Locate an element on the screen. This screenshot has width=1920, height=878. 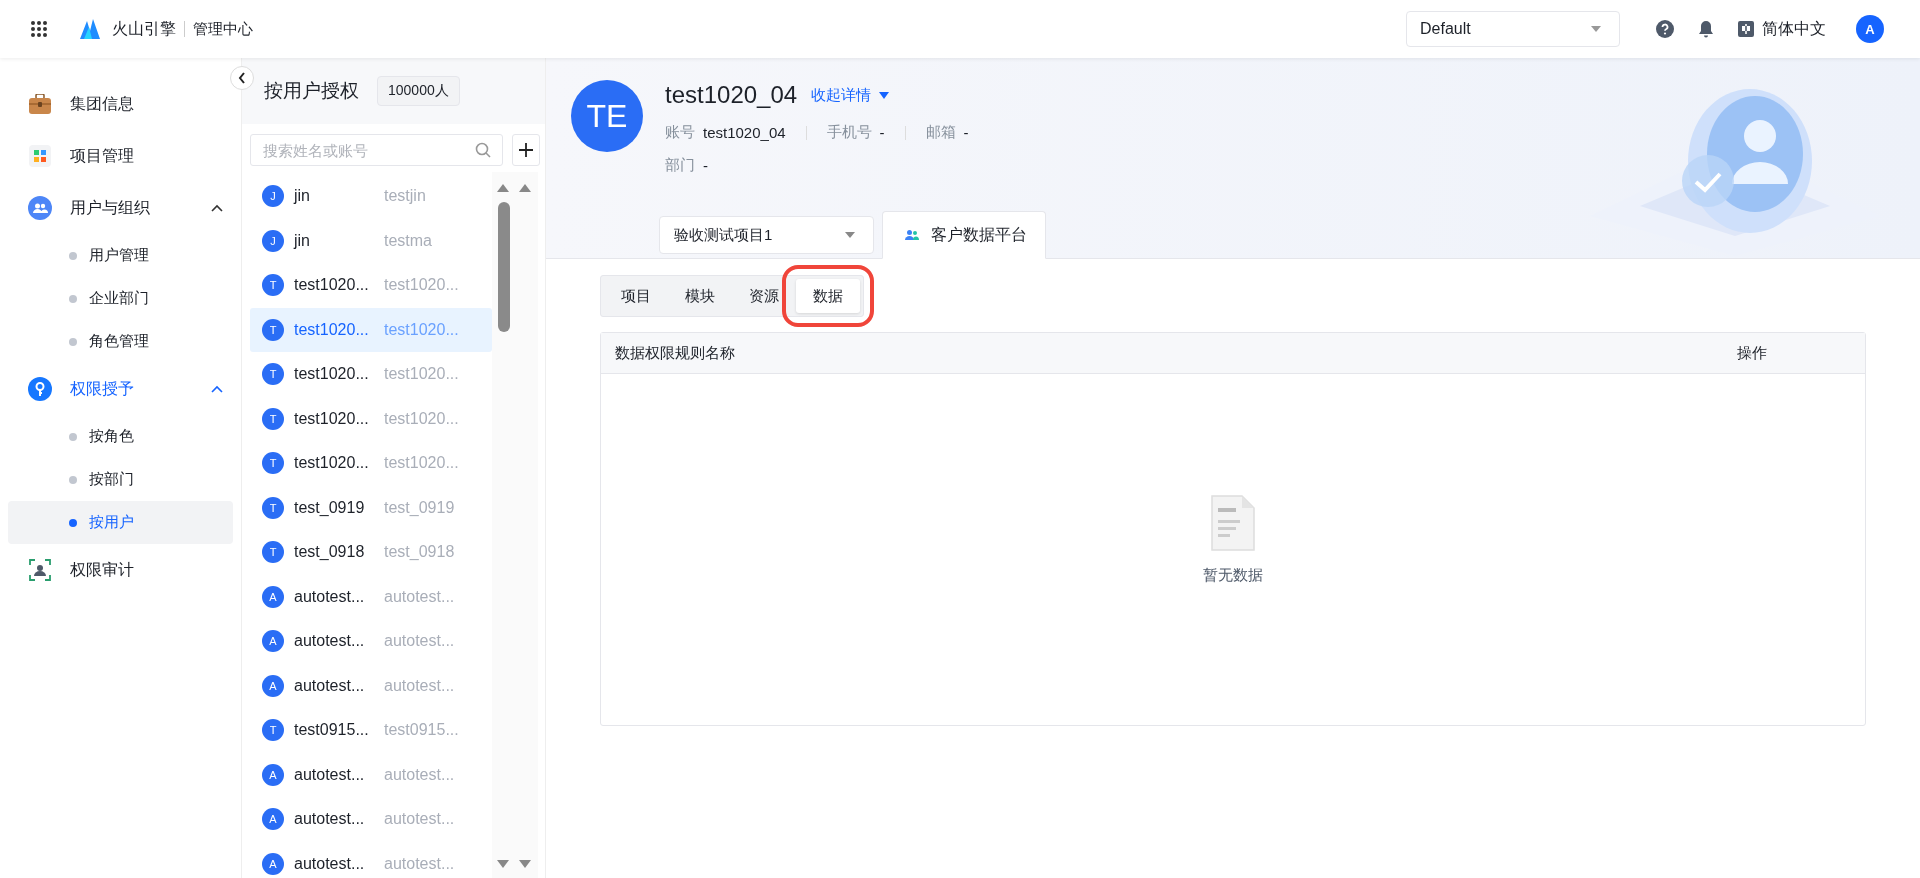
segment-tab: 数据 is located at coordinates (828, 296).